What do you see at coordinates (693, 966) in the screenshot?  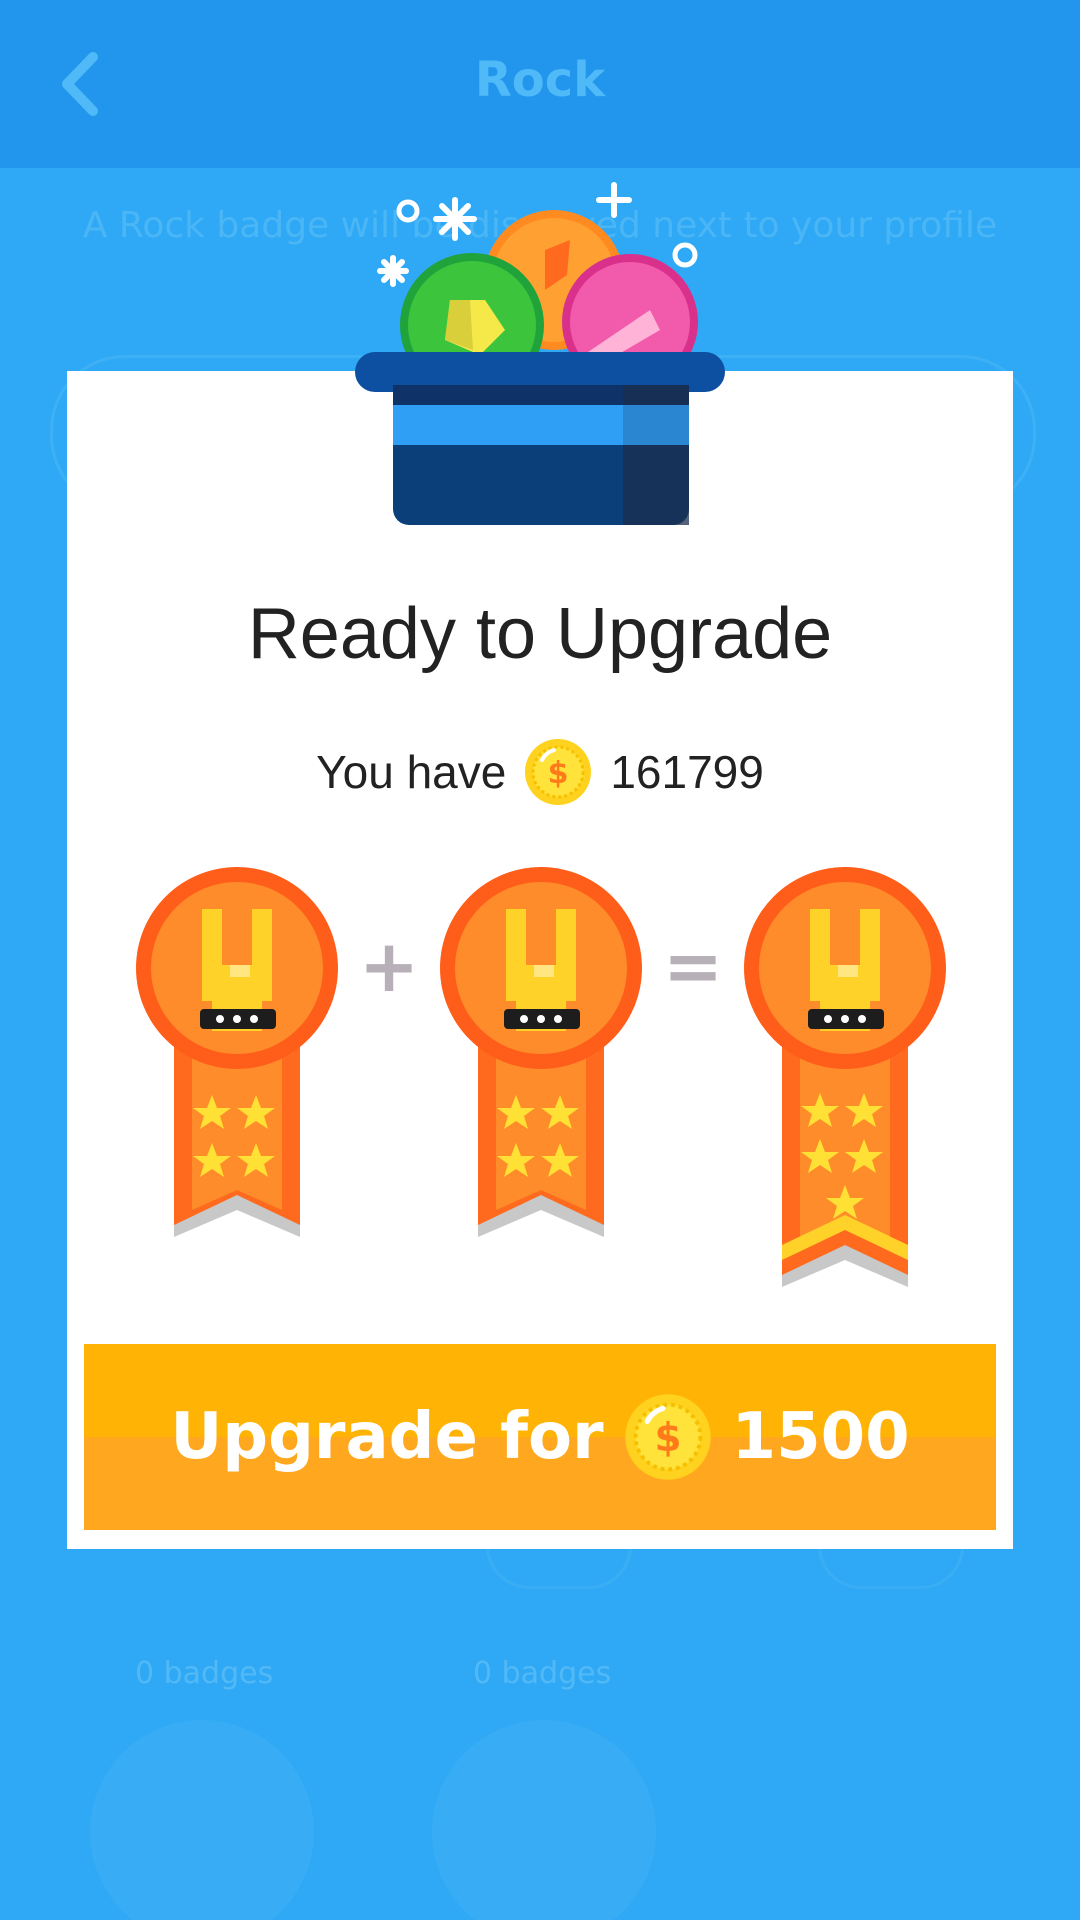 I see `equals-symbol: =` at bounding box center [693, 966].